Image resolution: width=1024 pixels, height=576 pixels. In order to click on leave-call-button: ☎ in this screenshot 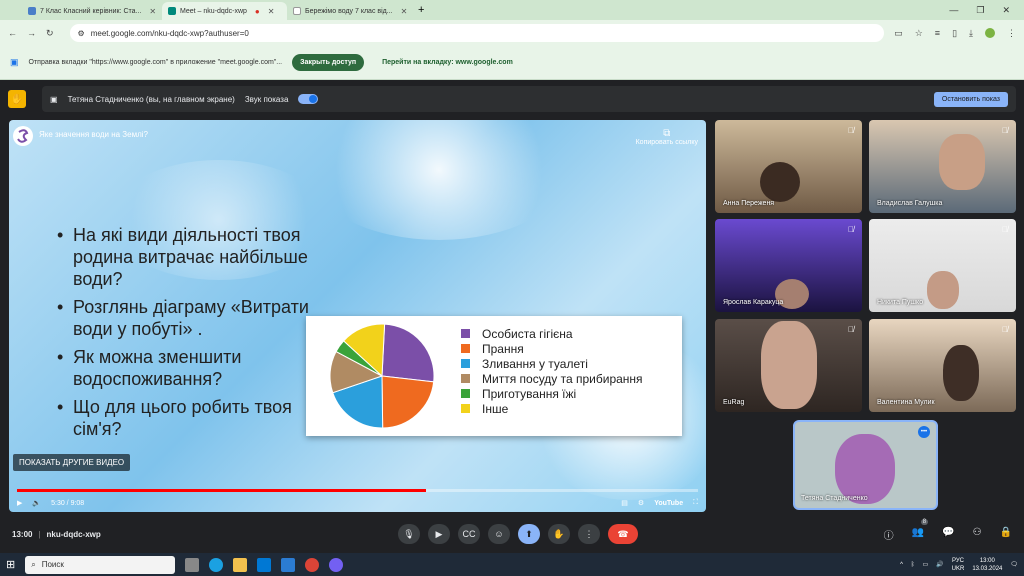, I will do `click(623, 534)`.